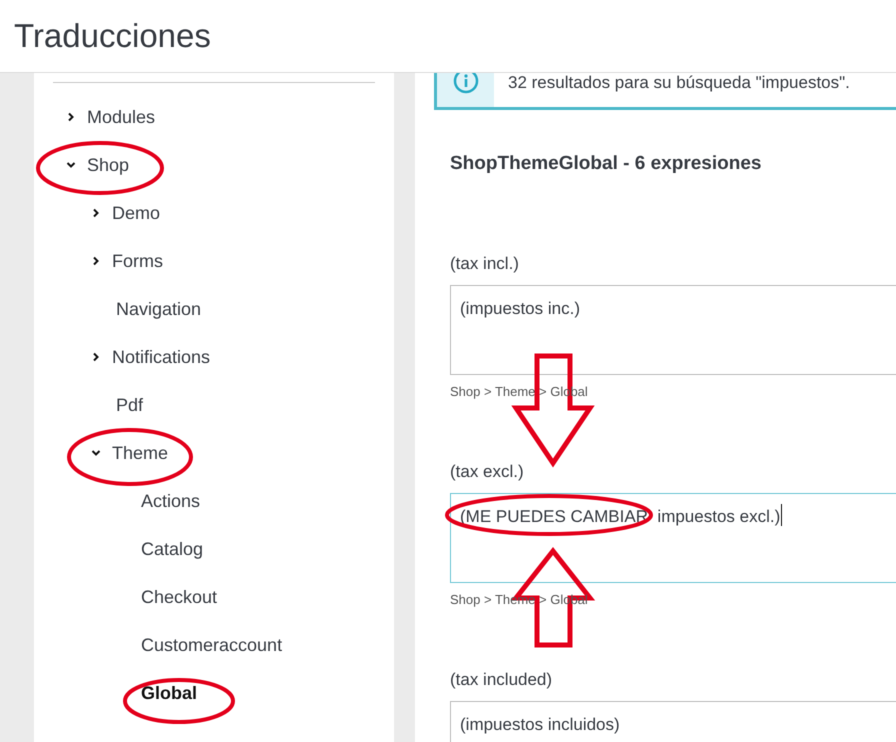 Image resolution: width=896 pixels, height=742 pixels. What do you see at coordinates (502, 679) in the screenshot?
I see `field-label: (tax included)` at bounding box center [502, 679].